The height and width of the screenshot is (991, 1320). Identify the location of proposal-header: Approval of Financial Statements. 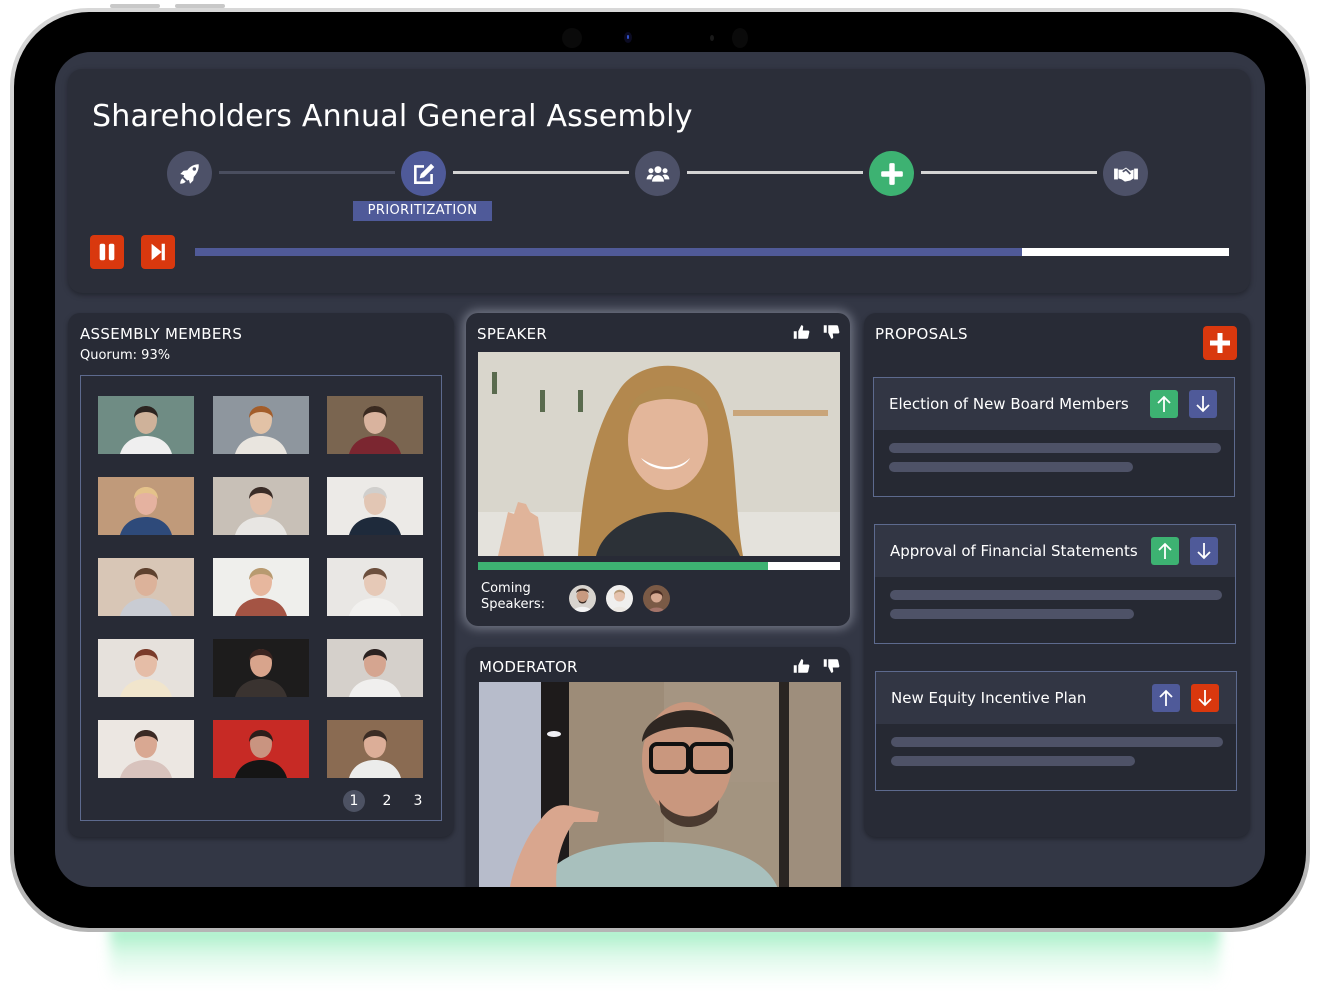
(1055, 551).